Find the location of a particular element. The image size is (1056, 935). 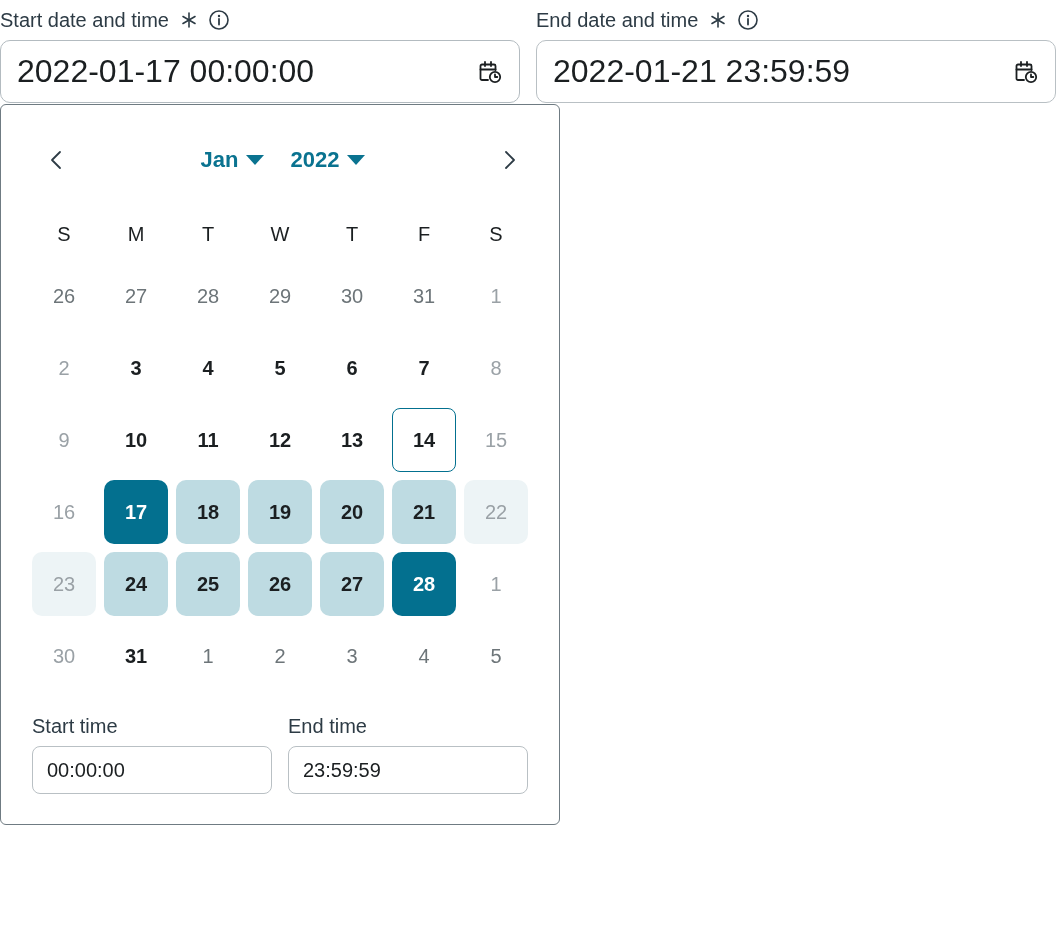

weekday-label: F is located at coordinates (424, 234).